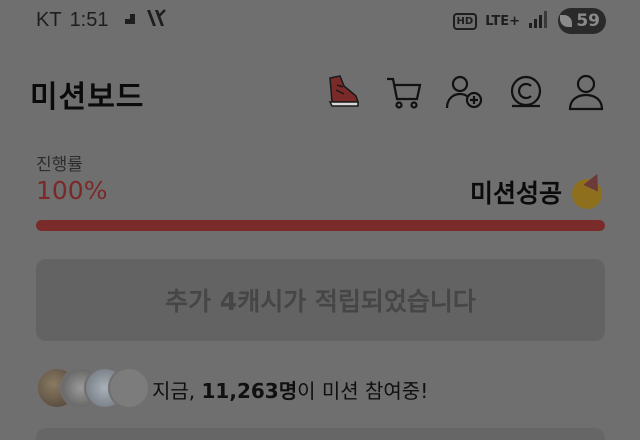  What do you see at coordinates (87, 97) in the screenshot?
I see `page-title: 미션보드` at bounding box center [87, 97].